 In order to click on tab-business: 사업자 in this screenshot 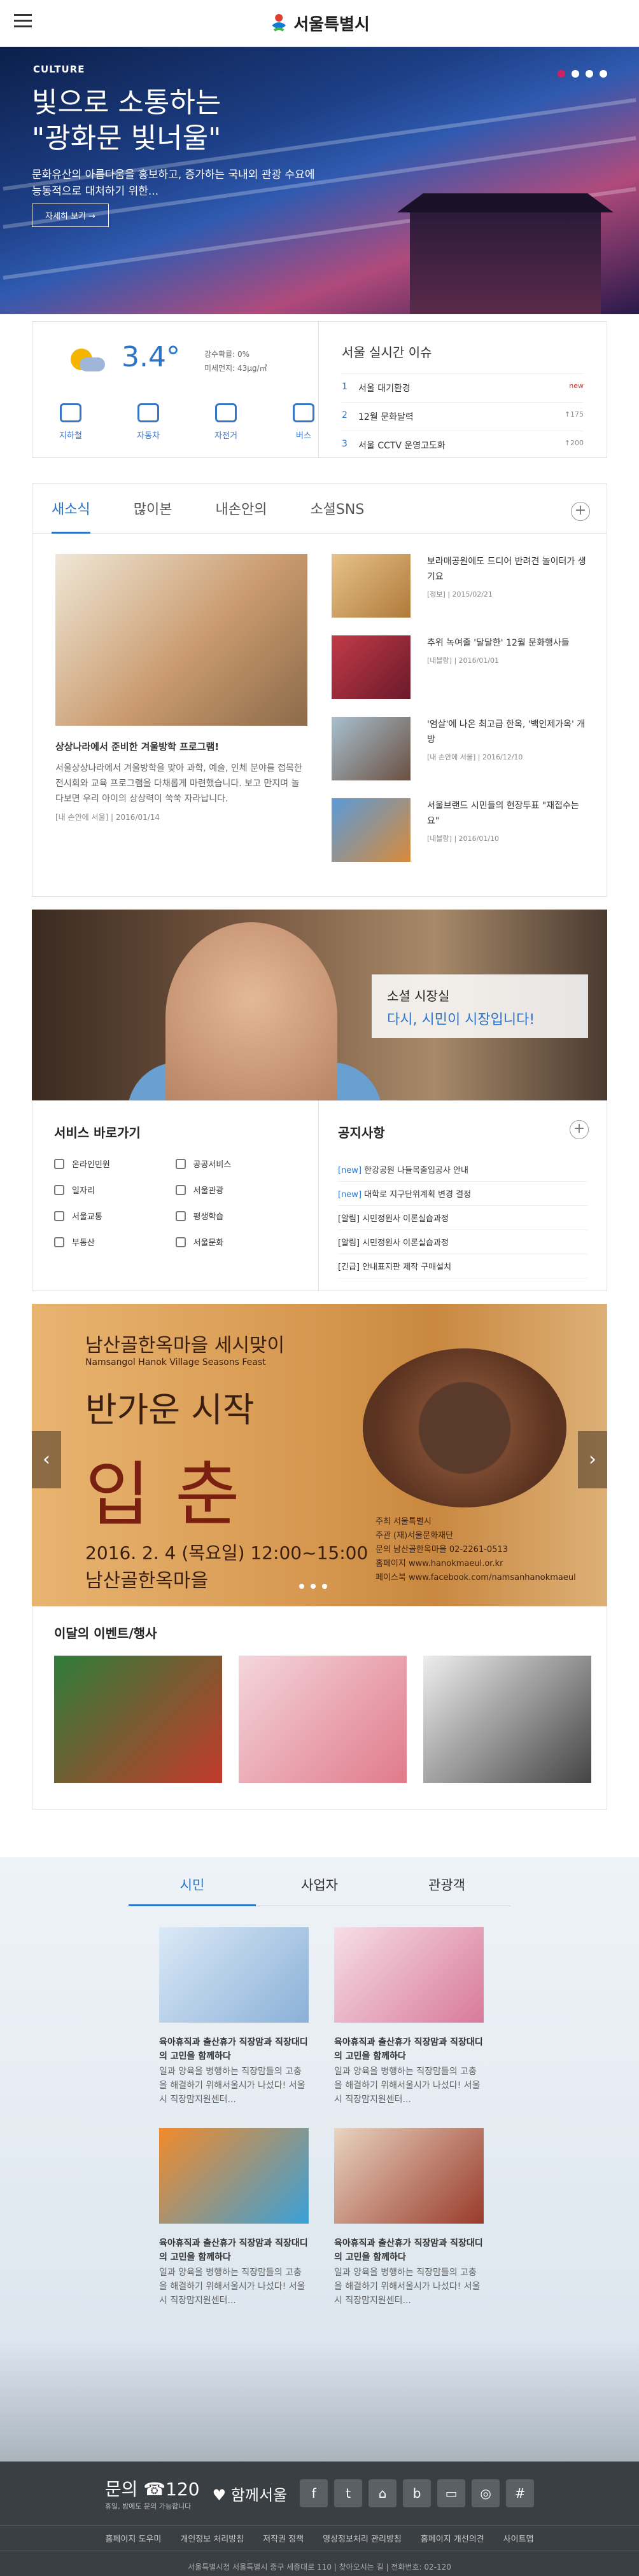, I will do `click(319, 1890)`.